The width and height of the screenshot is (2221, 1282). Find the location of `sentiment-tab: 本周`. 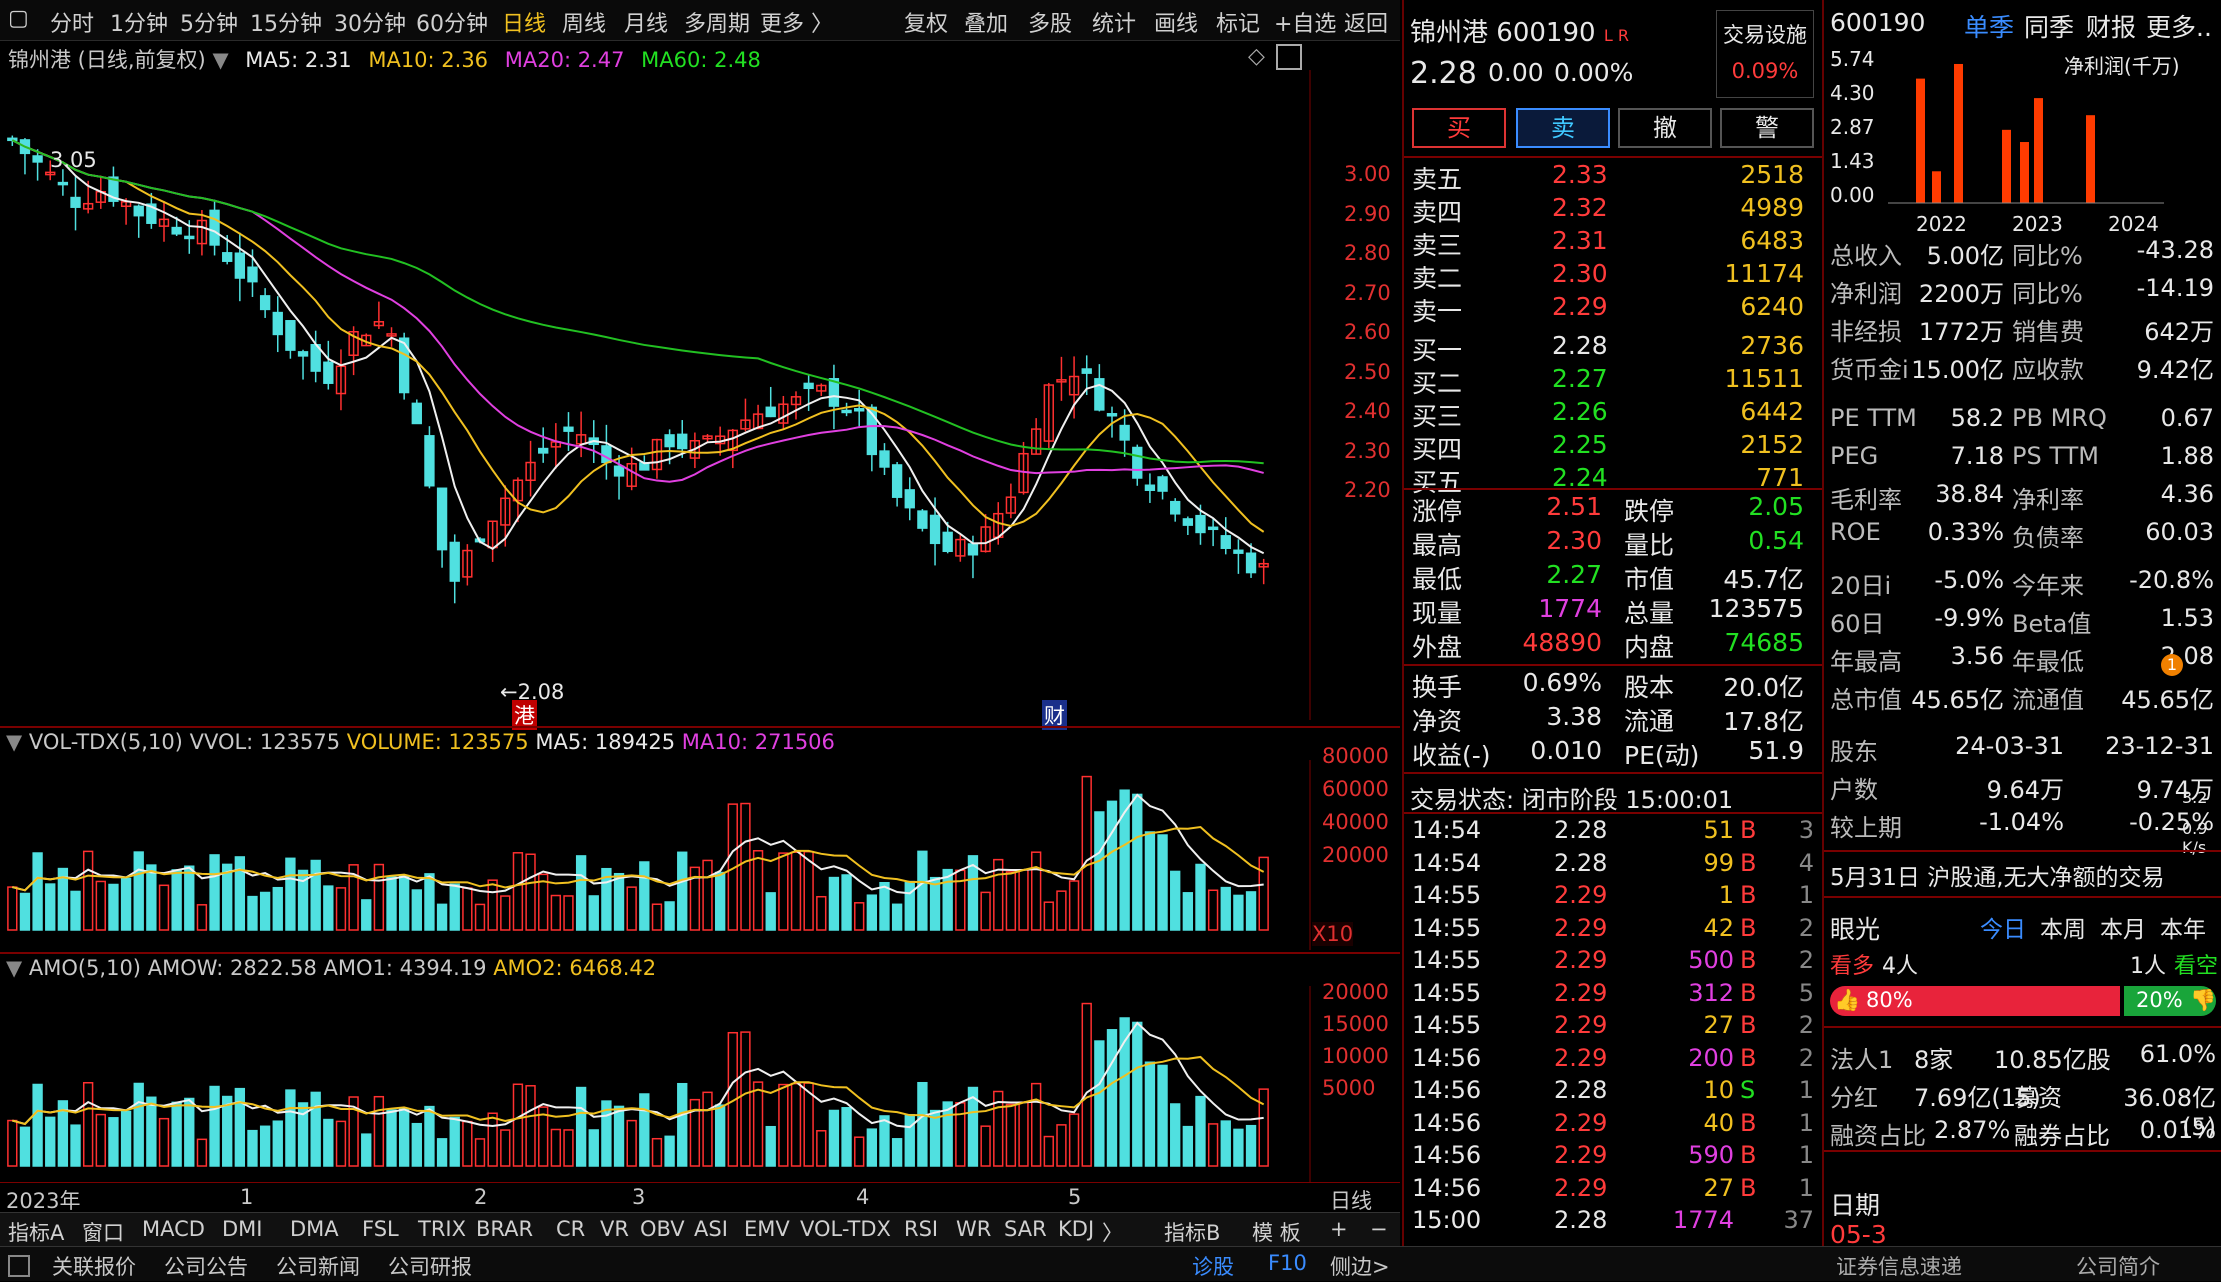

sentiment-tab: 本周 is located at coordinates (2063, 927).